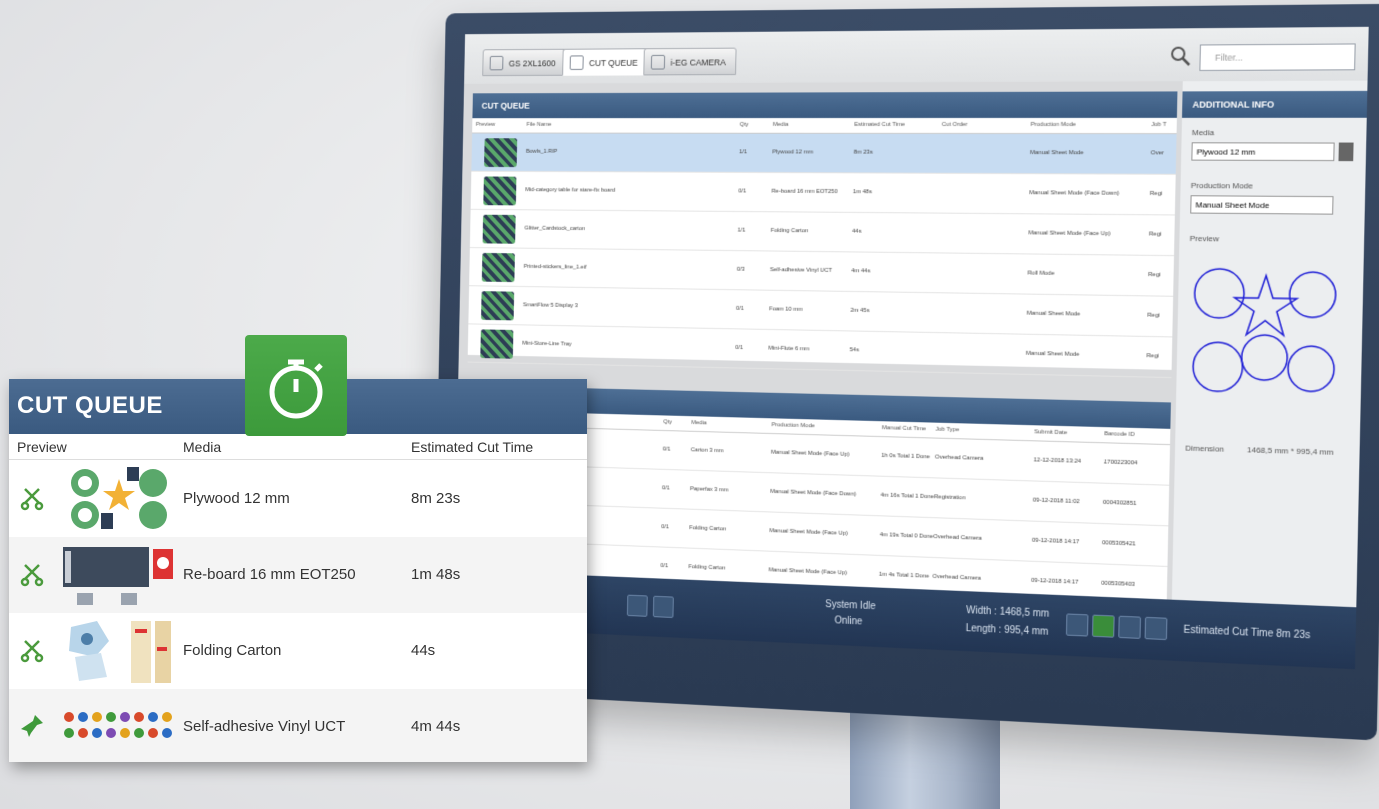 The width and height of the screenshot is (1379, 809). What do you see at coordinates (541, 151) in the screenshot?
I see `cell-file: Bowls_1.RIP` at bounding box center [541, 151].